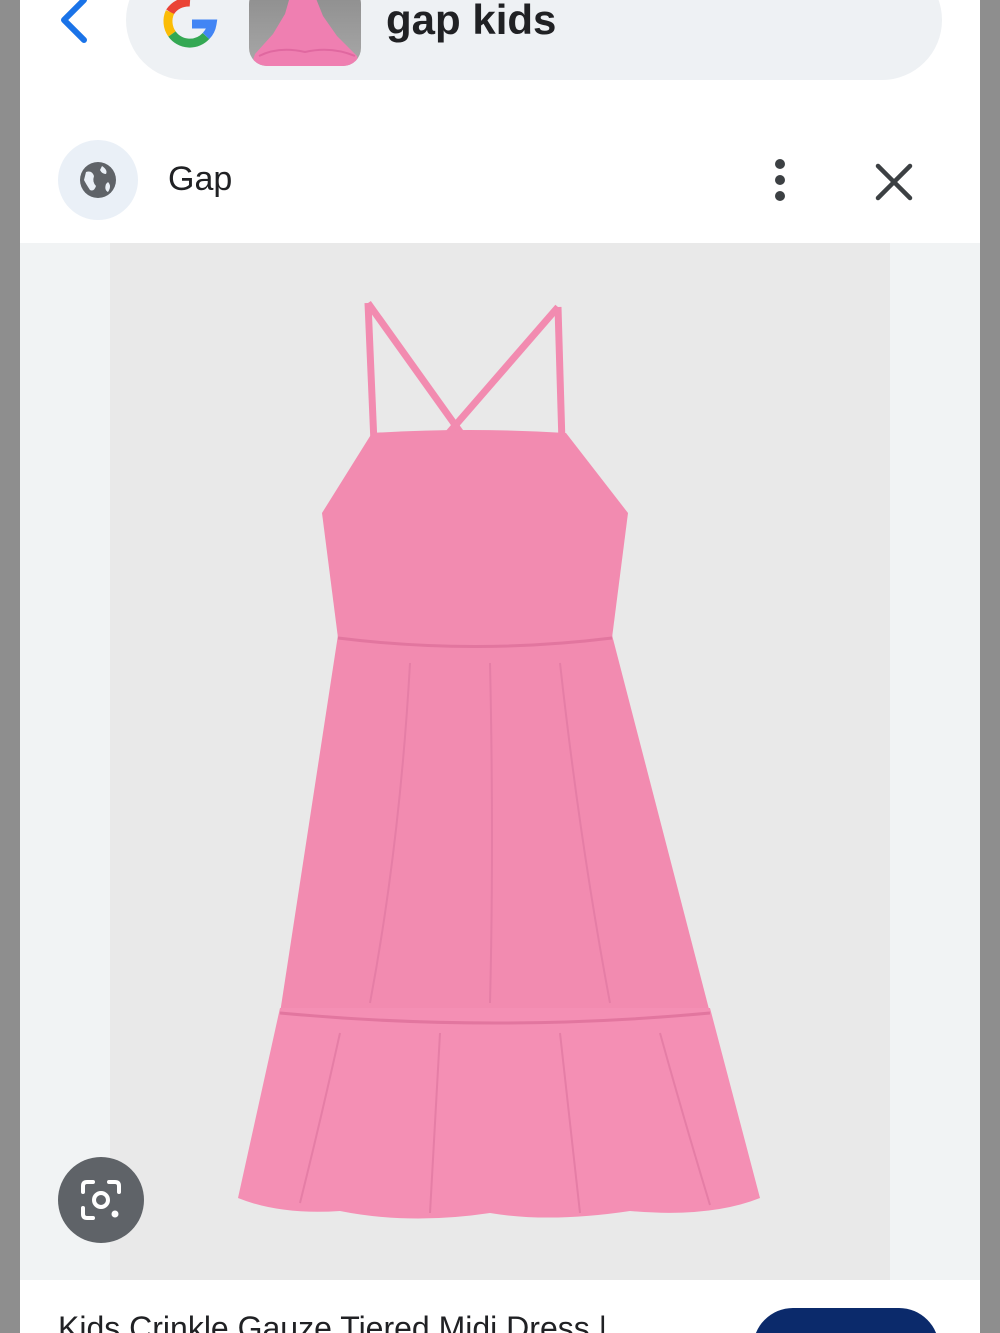 The height and width of the screenshot is (1333, 1000). I want to click on back-arrow-icon, so click(75, 26).